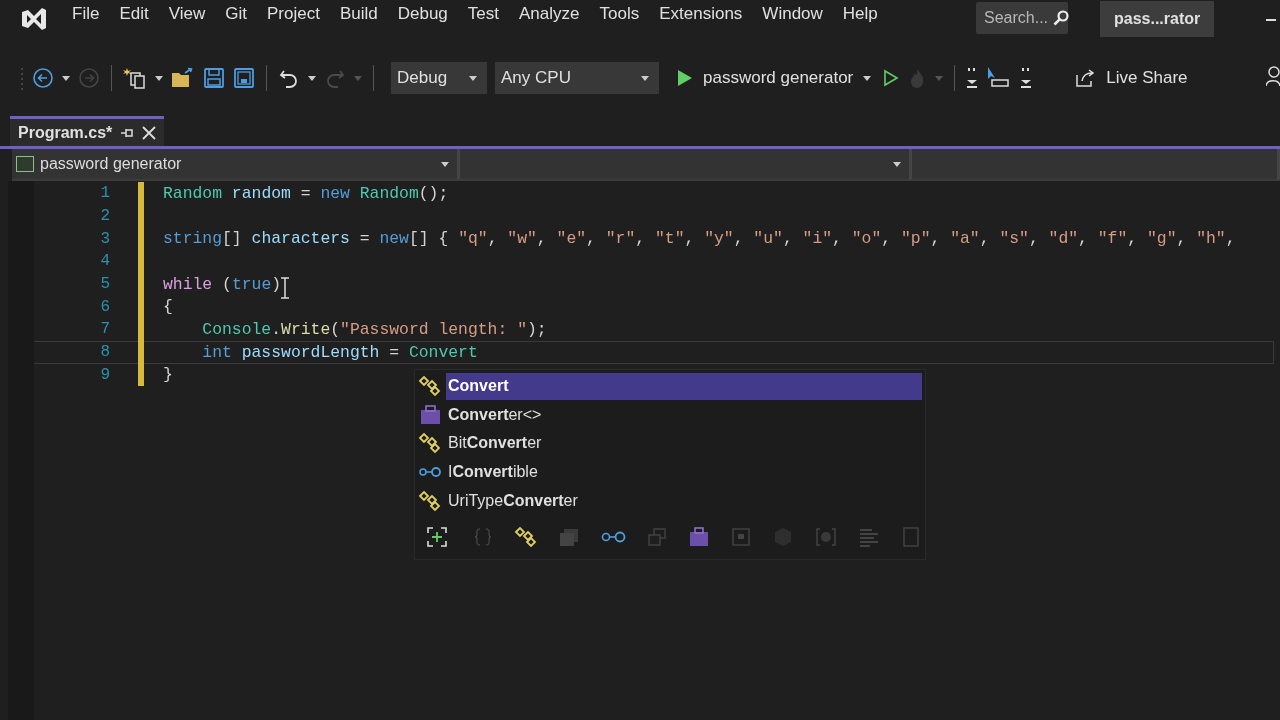  What do you see at coordinates (796, 14) in the screenshot?
I see `menu-item: Window` at bounding box center [796, 14].